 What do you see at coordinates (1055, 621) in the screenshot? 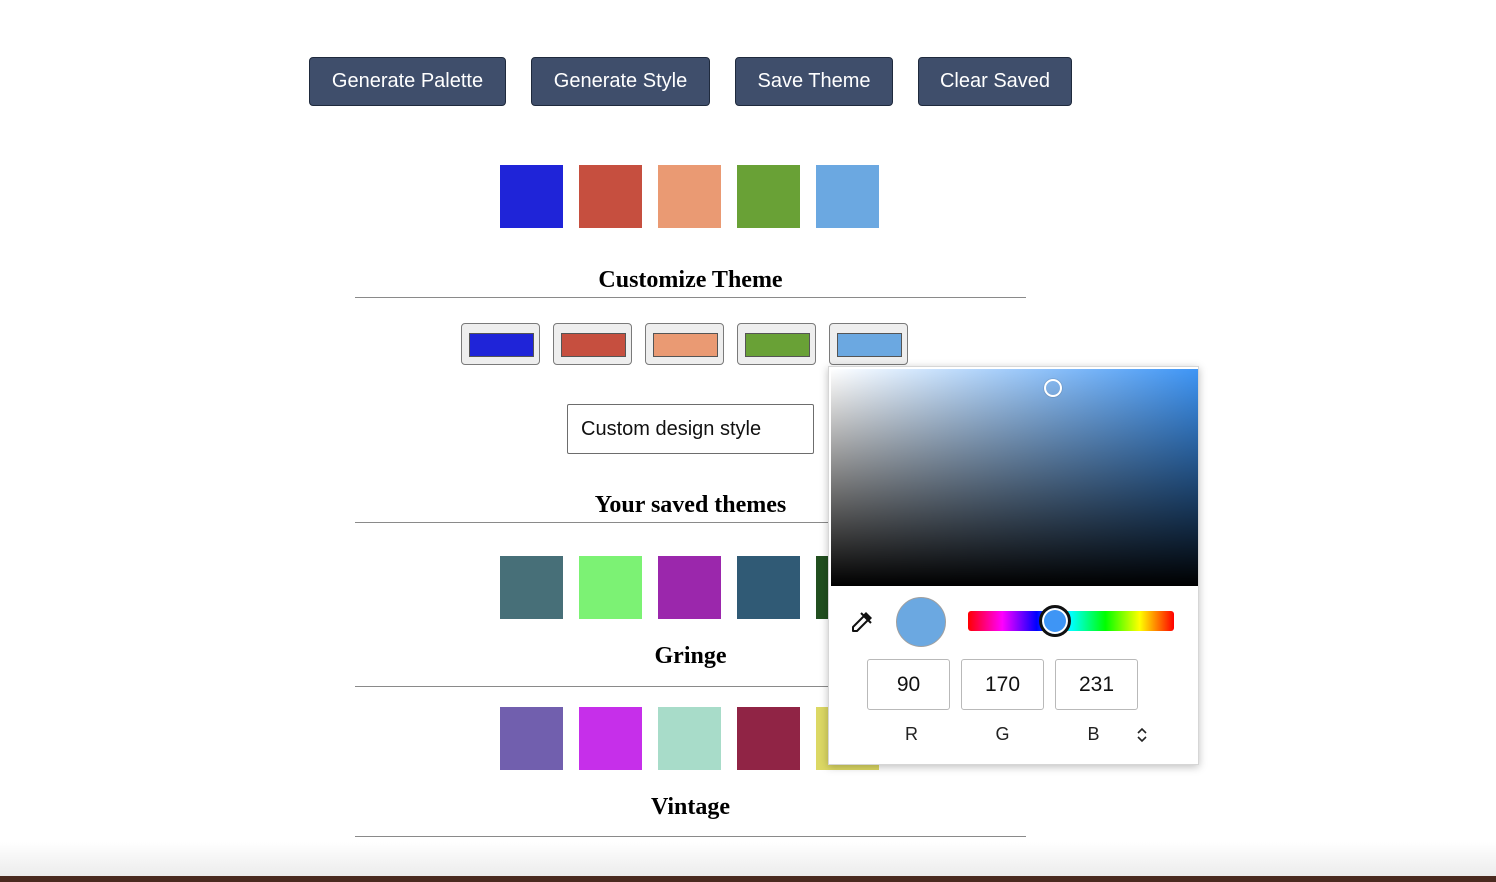
I see `hue-slider-thumb` at bounding box center [1055, 621].